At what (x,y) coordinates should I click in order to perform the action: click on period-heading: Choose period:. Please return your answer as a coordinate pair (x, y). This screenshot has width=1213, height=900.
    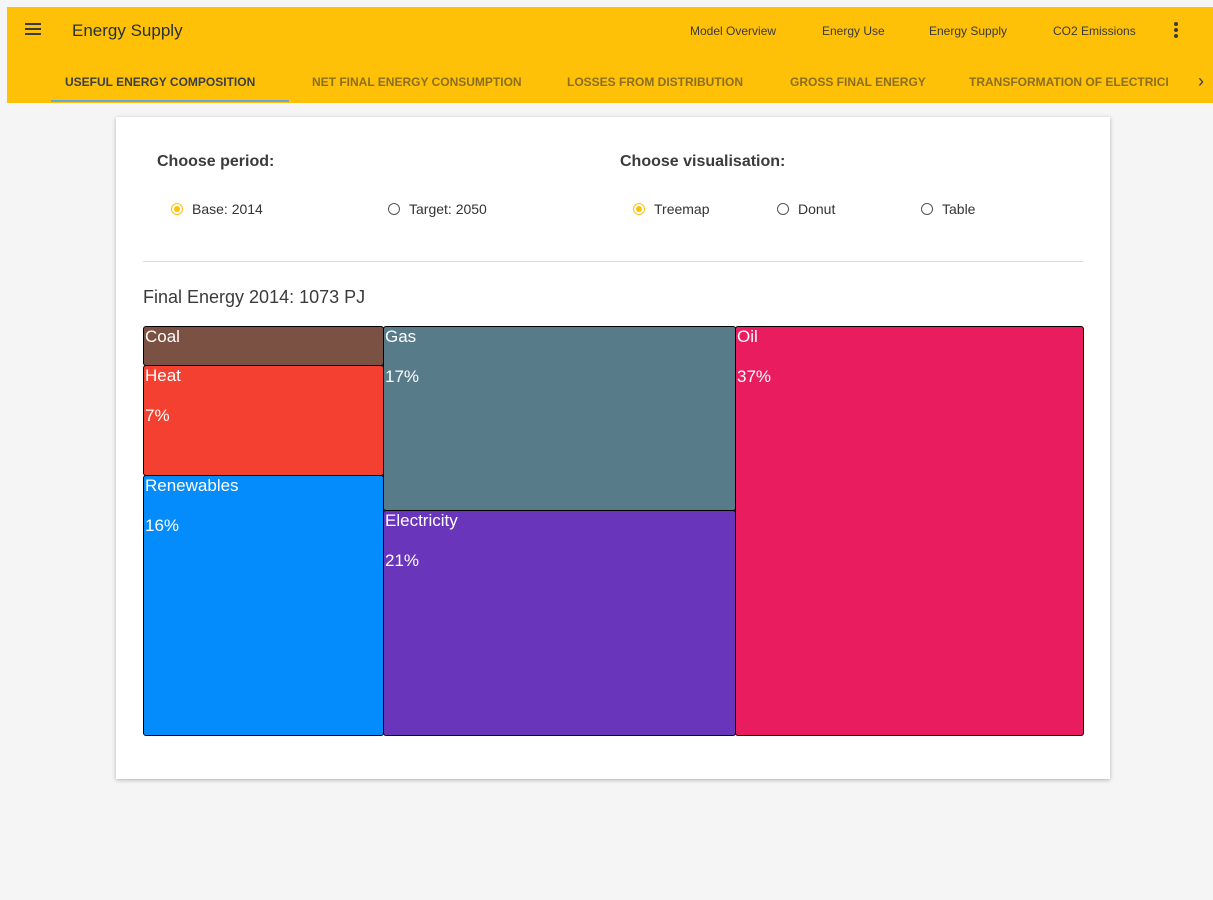
    Looking at the image, I should click on (216, 161).